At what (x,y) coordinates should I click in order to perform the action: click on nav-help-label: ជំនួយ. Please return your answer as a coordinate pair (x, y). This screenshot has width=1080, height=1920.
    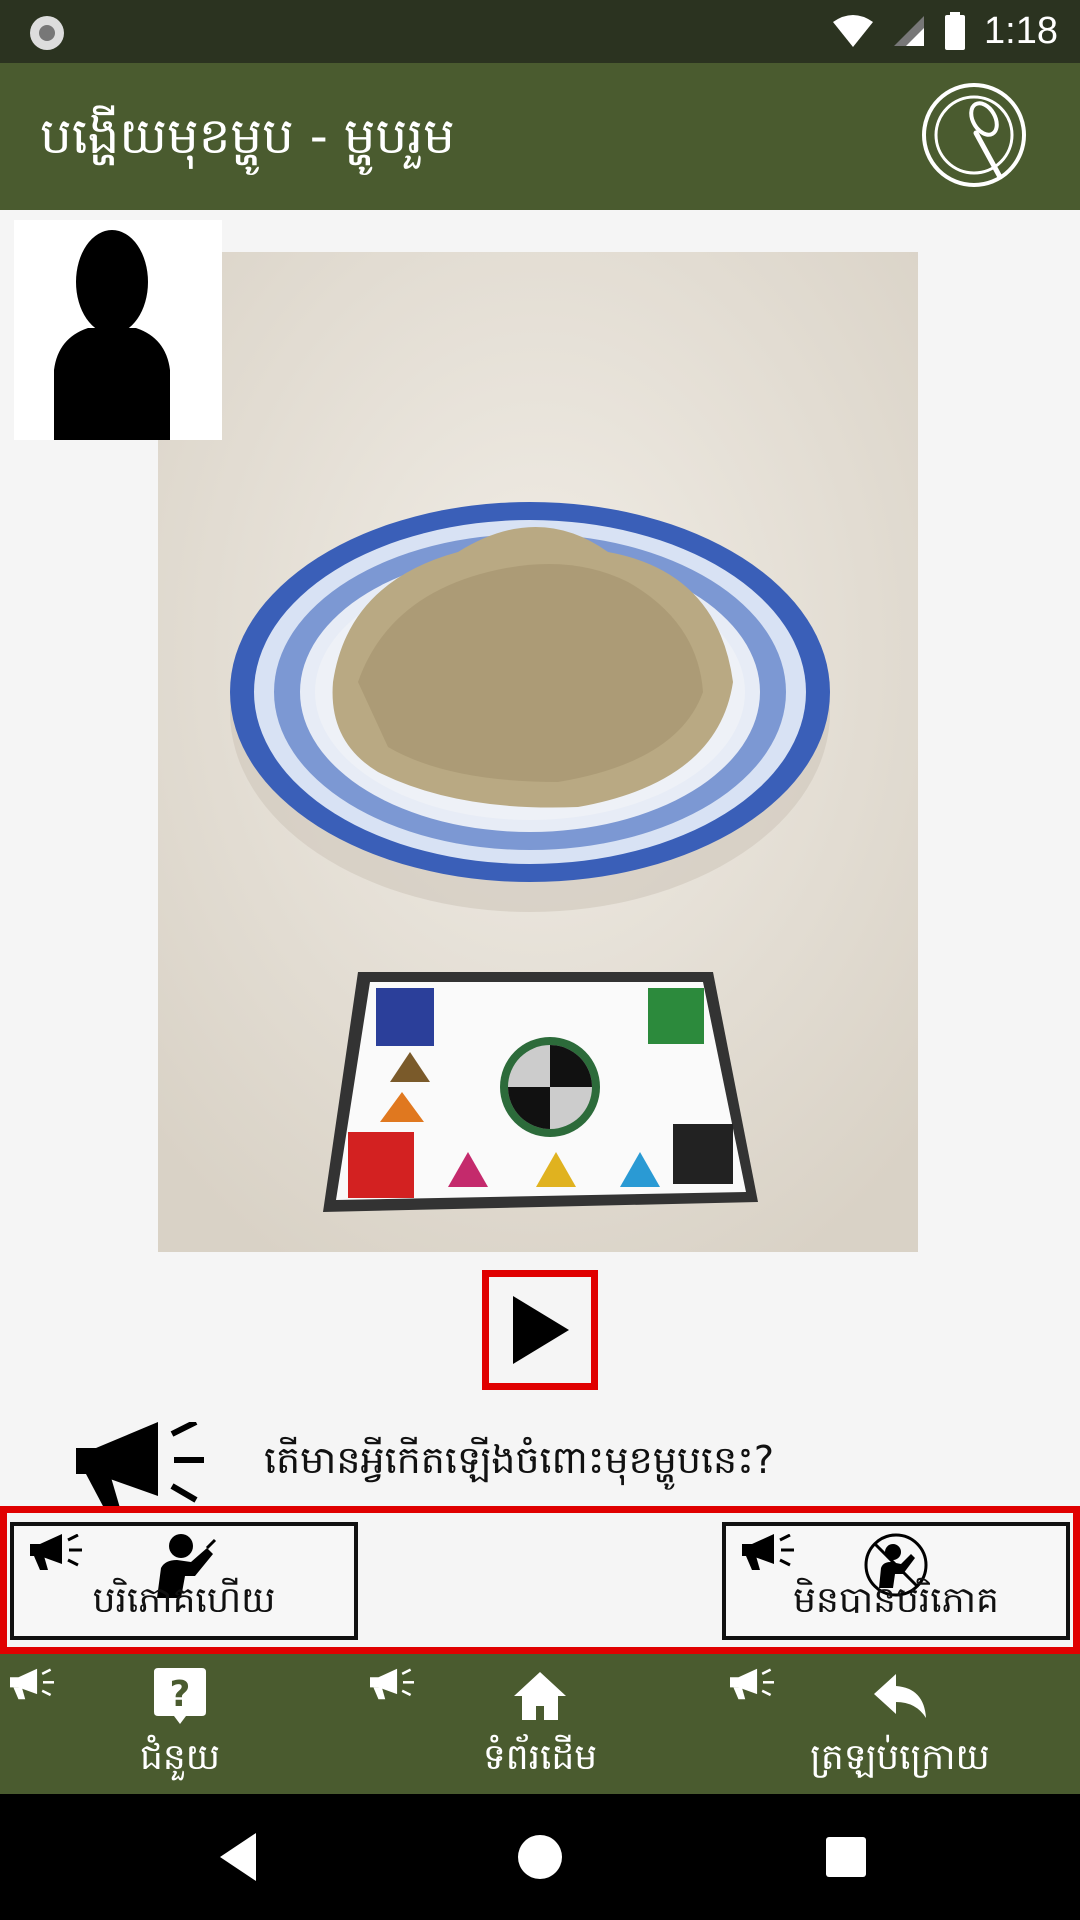
    Looking at the image, I should click on (180, 1757).